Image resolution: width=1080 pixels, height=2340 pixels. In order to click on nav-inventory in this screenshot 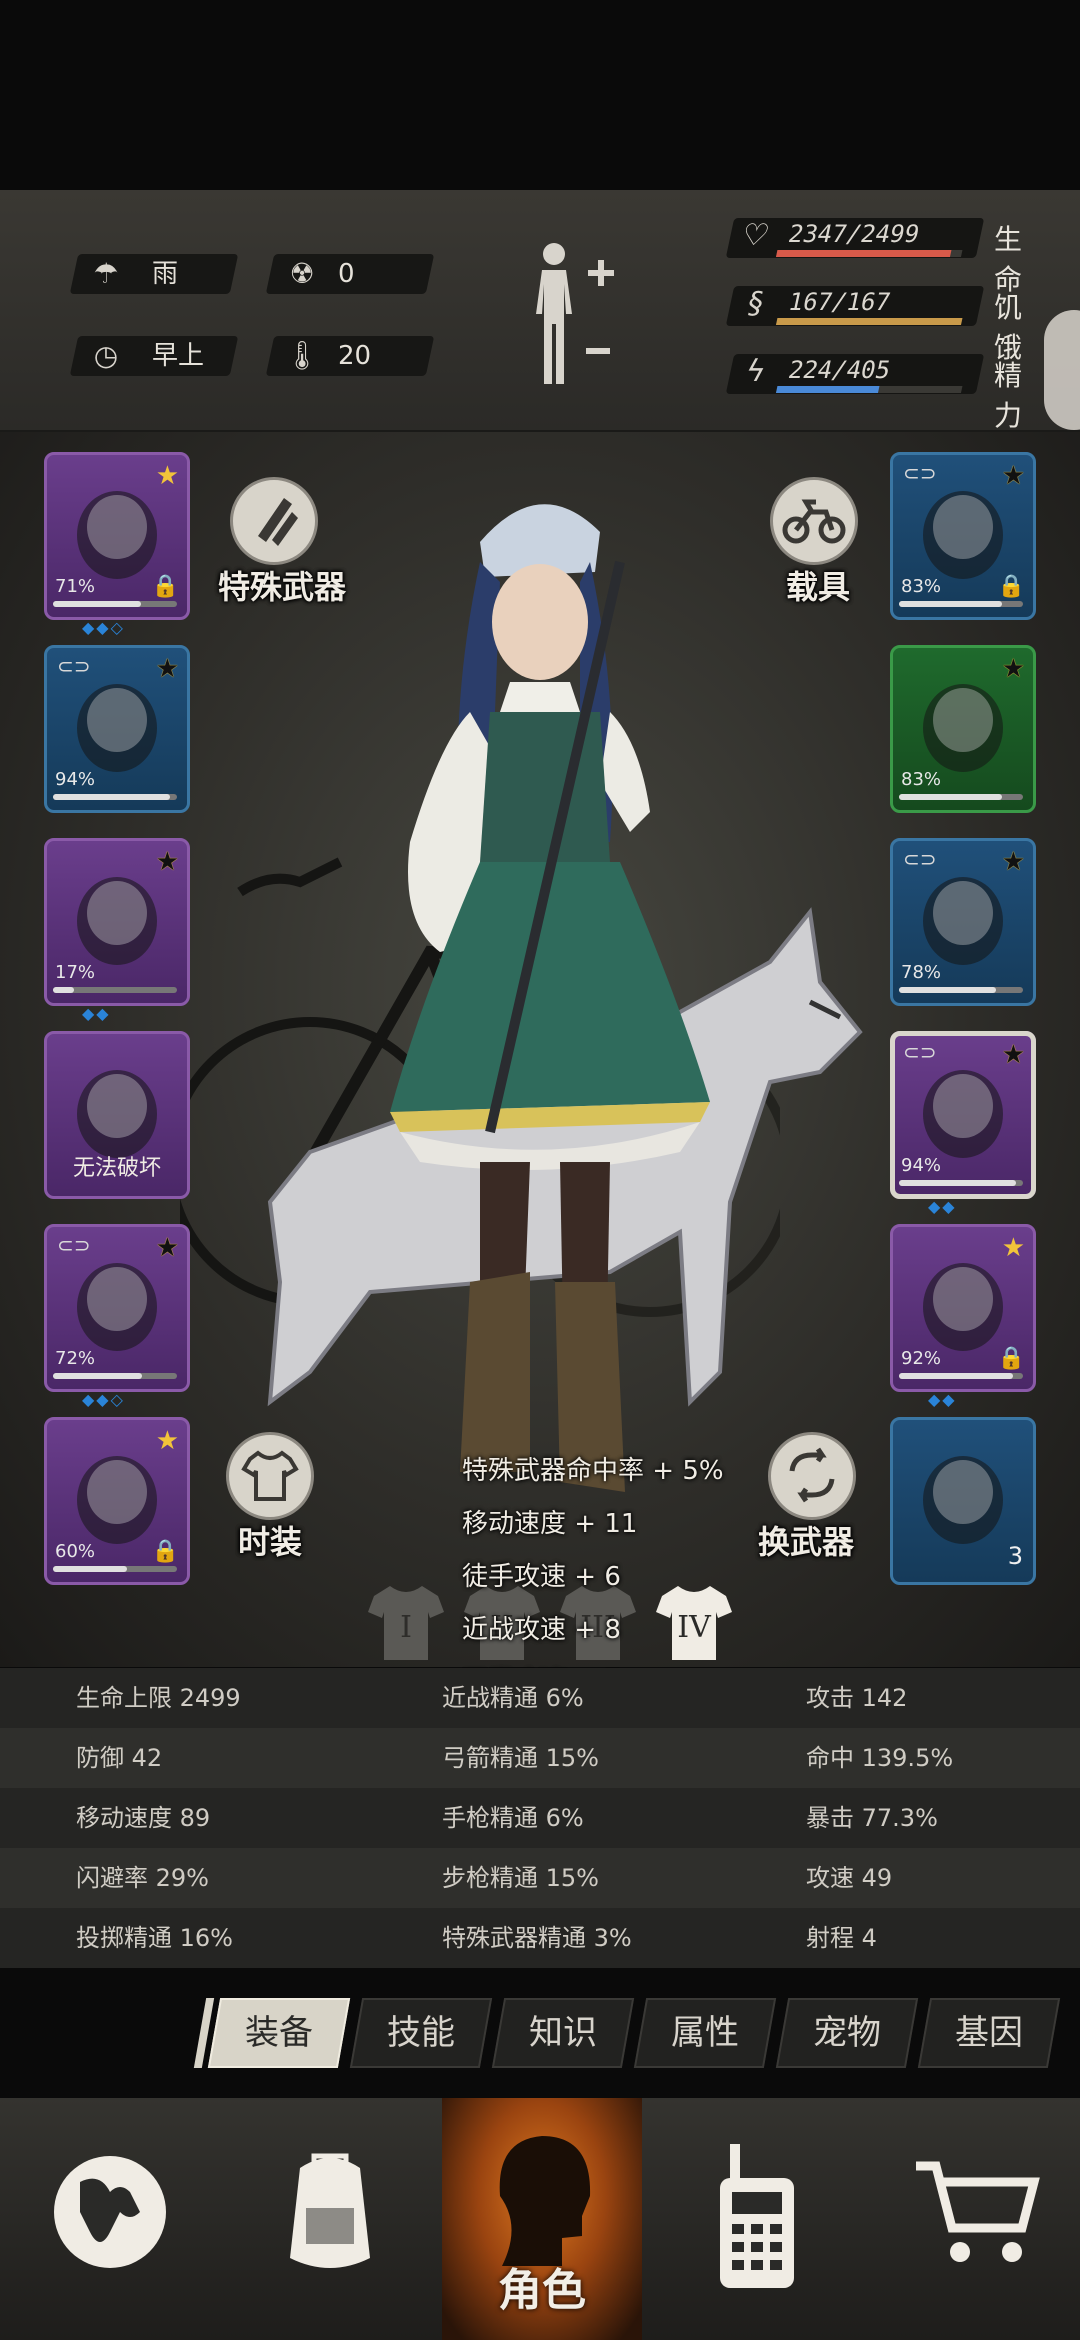, I will do `click(331, 2219)`.